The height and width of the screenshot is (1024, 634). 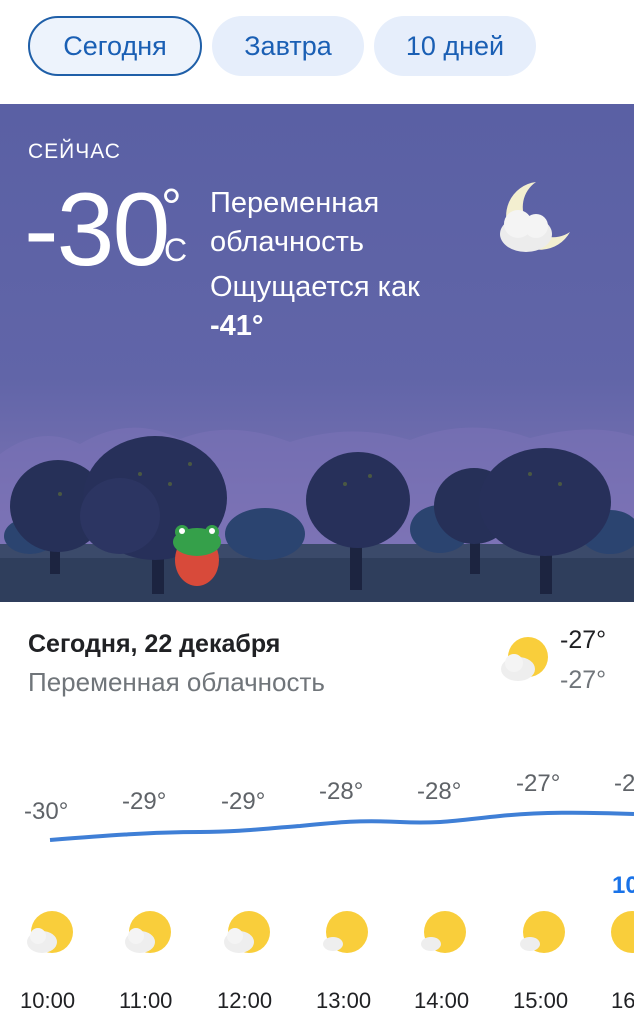 What do you see at coordinates (171, 208) in the screenshot?
I see `degree-symbol: °` at bounding box center [171, 208].